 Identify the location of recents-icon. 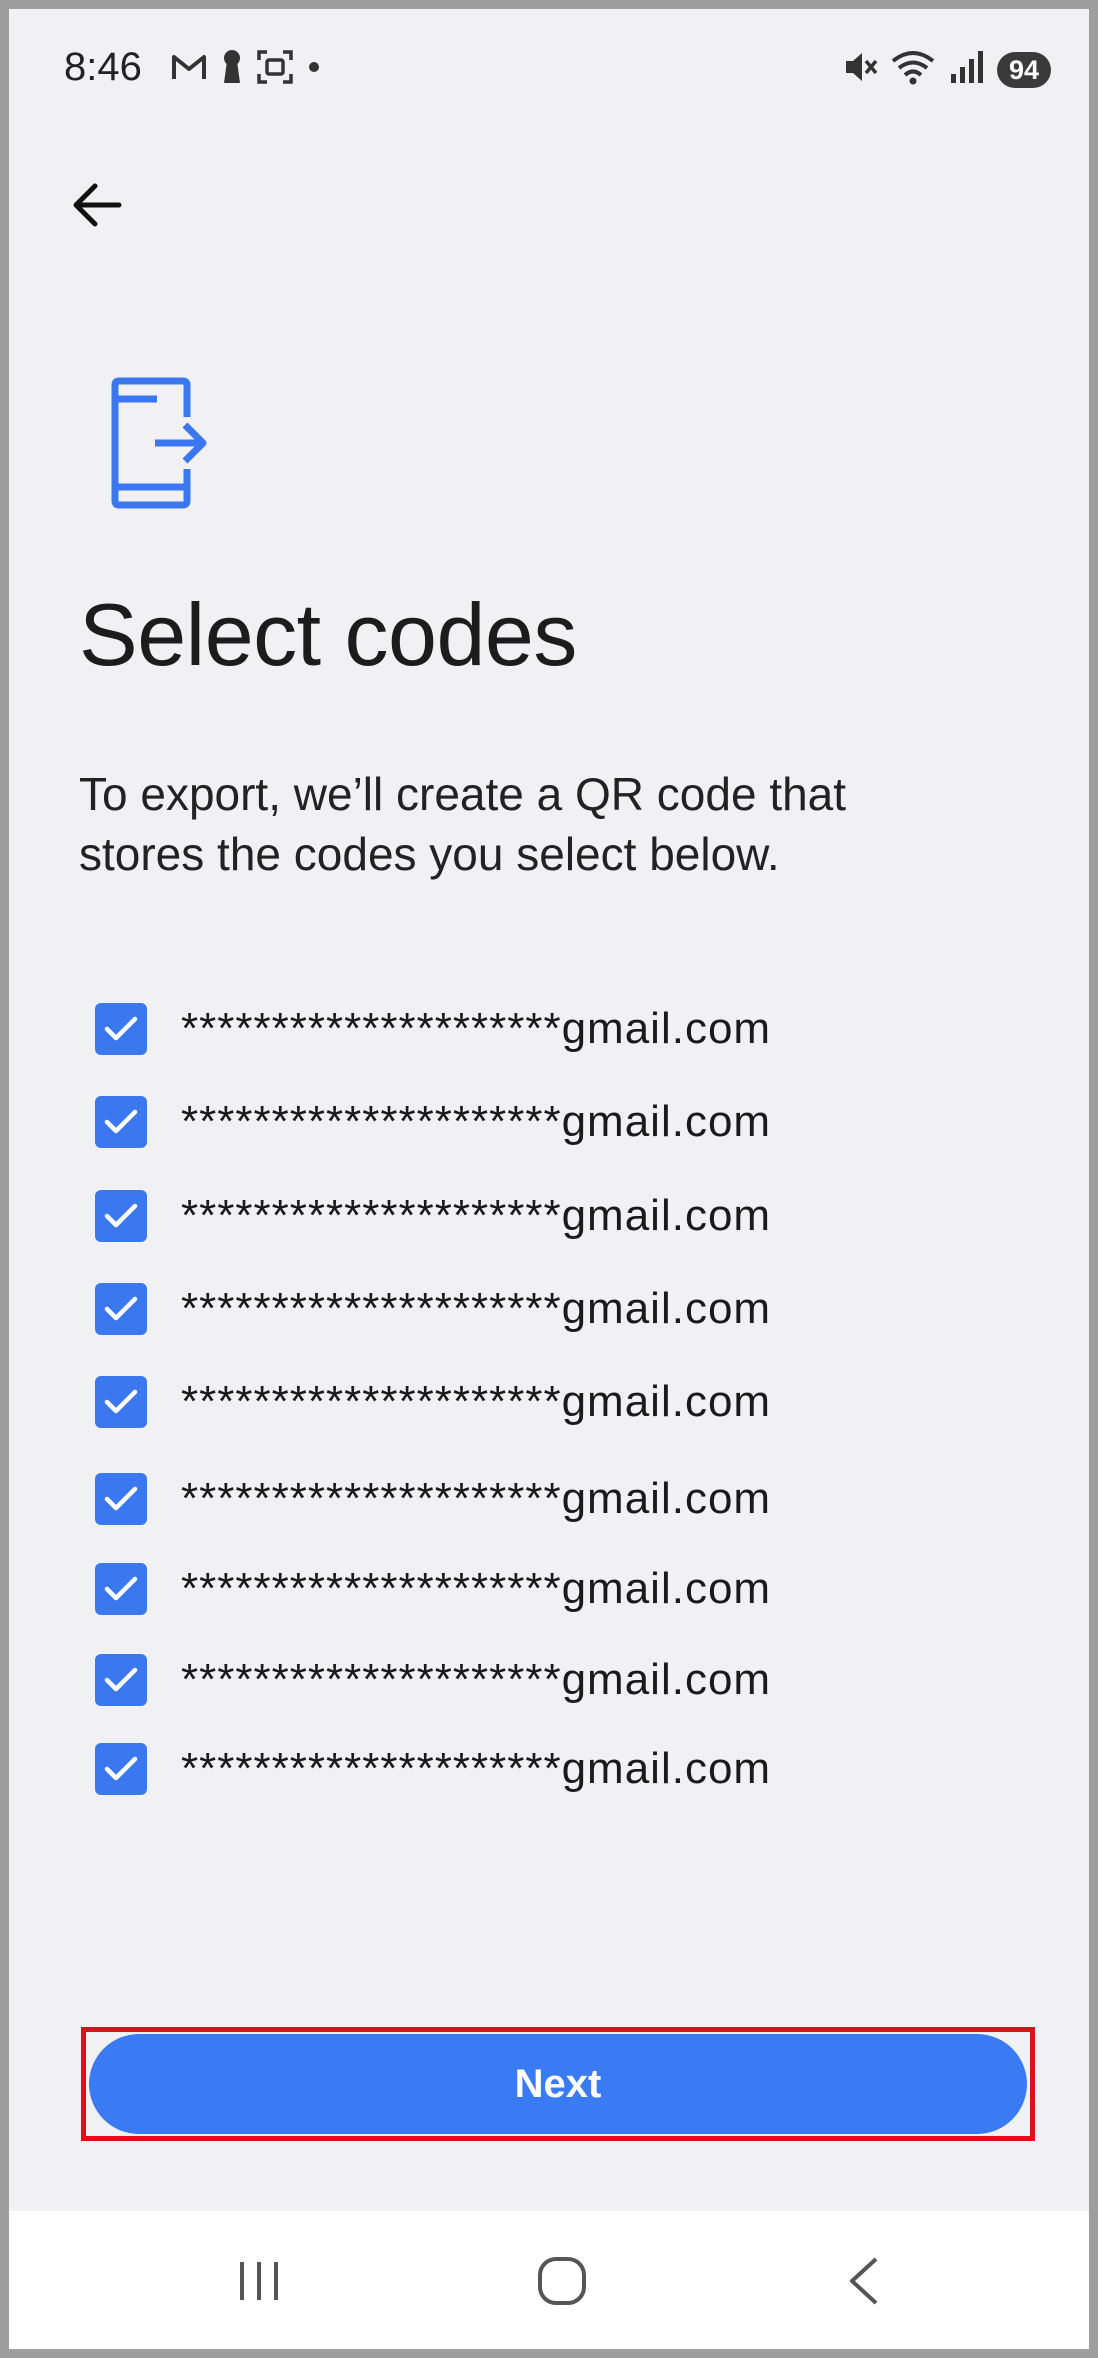
(259, 2281).